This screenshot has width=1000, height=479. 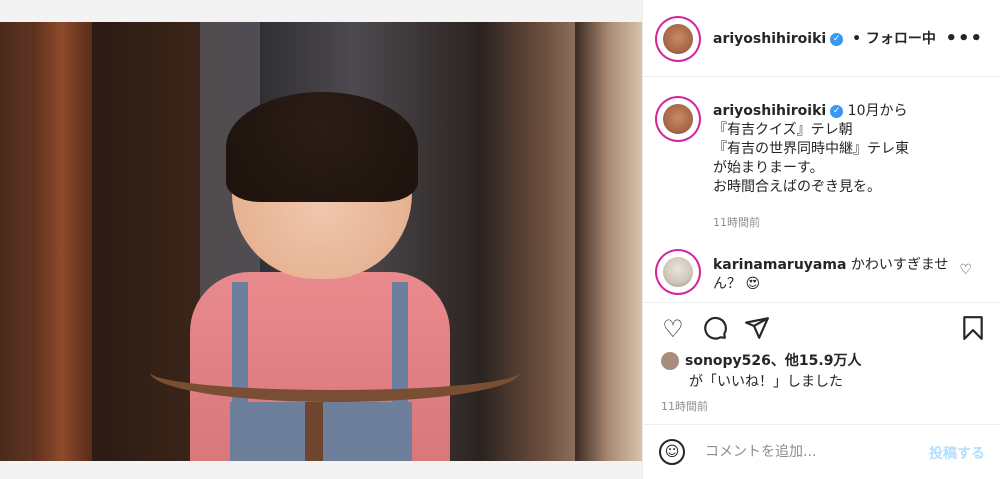 I want to click on commenter-avatar, so click(x=678, y=272).